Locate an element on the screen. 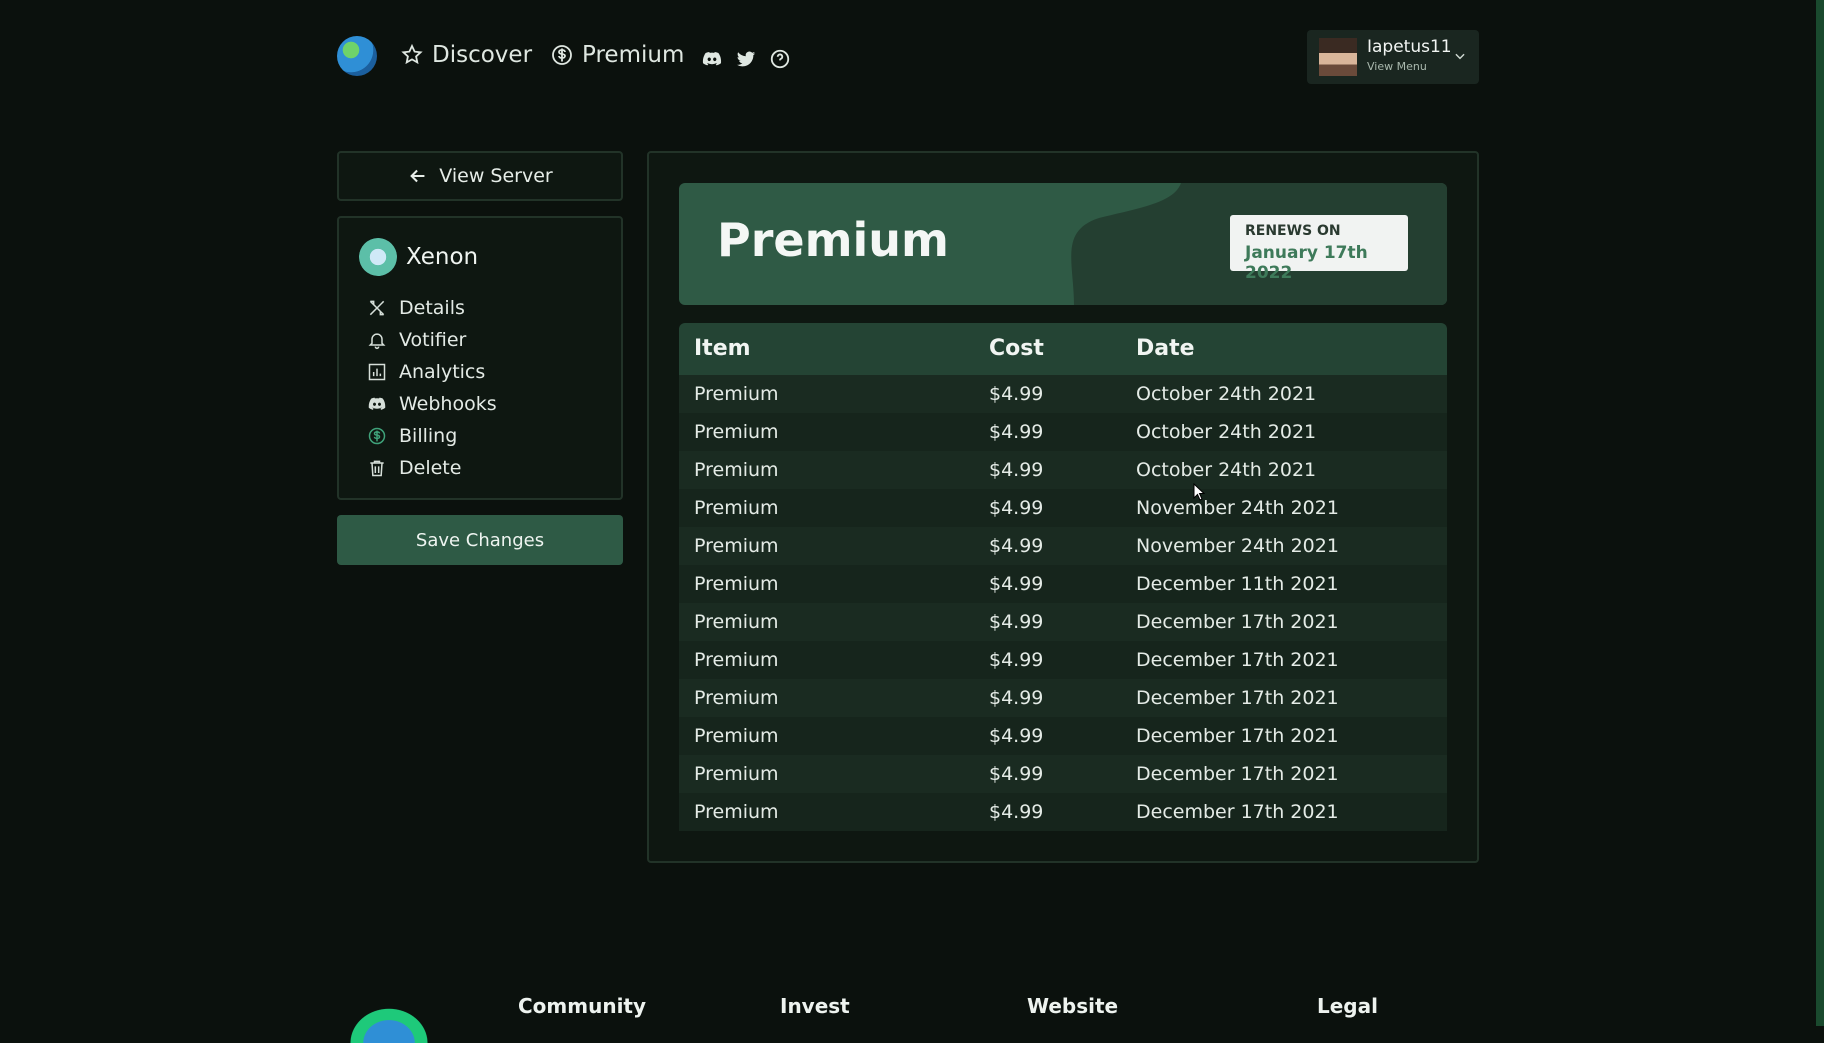 Image resolution: width=1824 pixels, height=1043 pixels. sidebar-item-votifier: Votifier is located at coordinates (432, 340).